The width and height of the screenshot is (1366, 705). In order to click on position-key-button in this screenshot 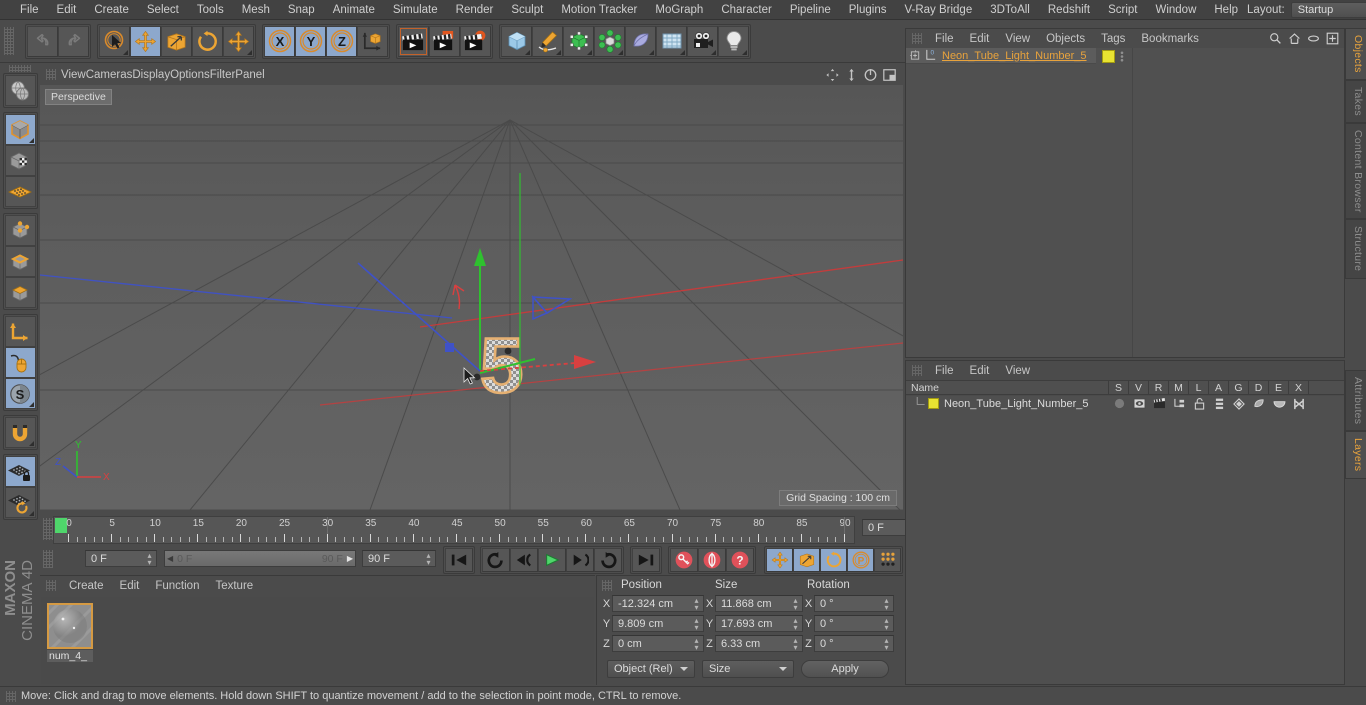, I will do `click(779, 560)`.